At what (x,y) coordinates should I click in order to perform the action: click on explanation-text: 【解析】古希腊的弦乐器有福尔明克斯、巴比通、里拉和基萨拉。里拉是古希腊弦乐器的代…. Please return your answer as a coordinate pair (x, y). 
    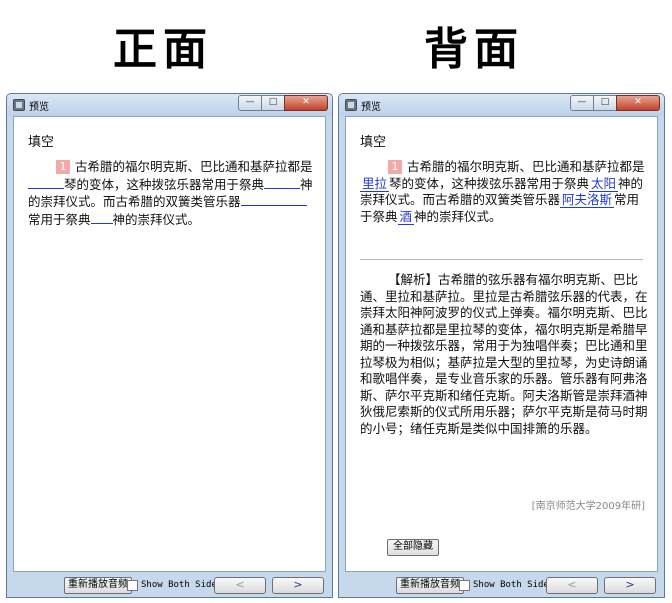
    Looking at the image, I should click on (504, 354).